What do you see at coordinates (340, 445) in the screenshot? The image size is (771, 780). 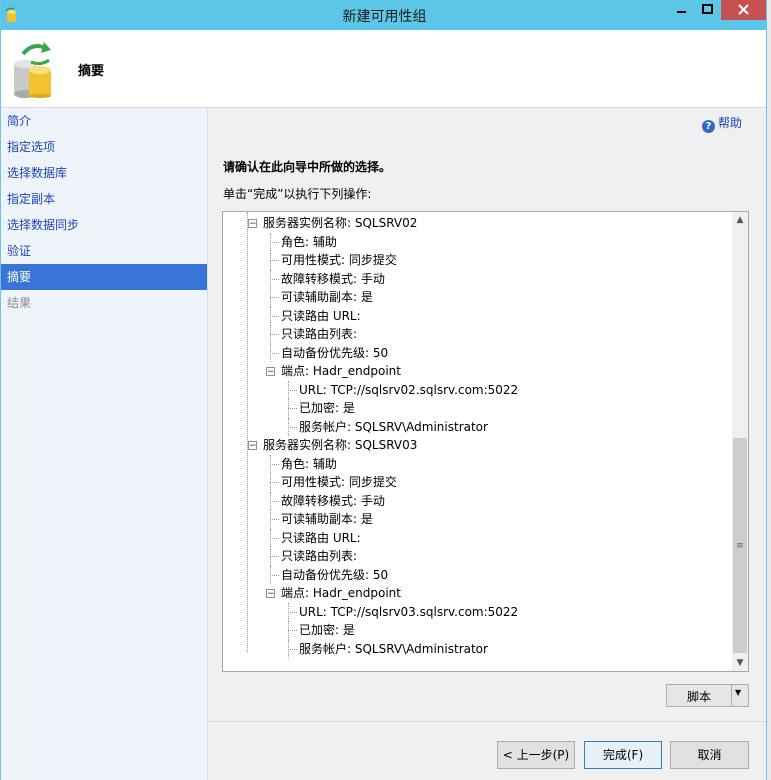 I see `tree-node: 服务器实例名称: SQLSRV03` at bounding box center [340, 445].